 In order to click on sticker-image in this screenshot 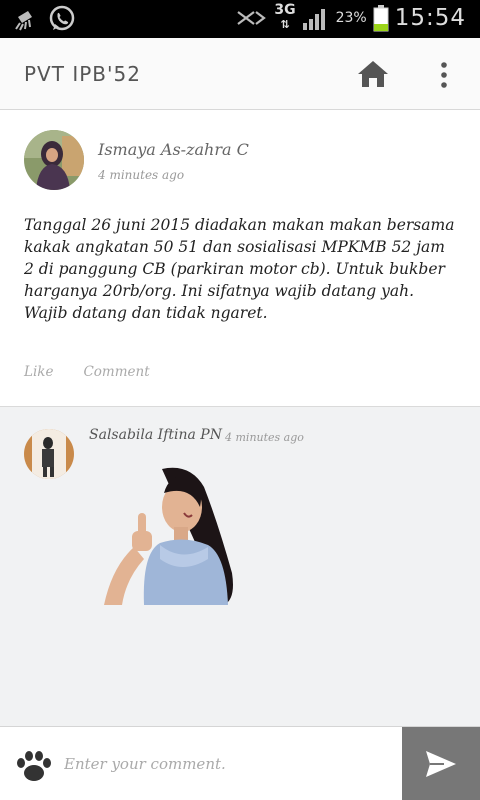, I will do `click(168, 536)`.